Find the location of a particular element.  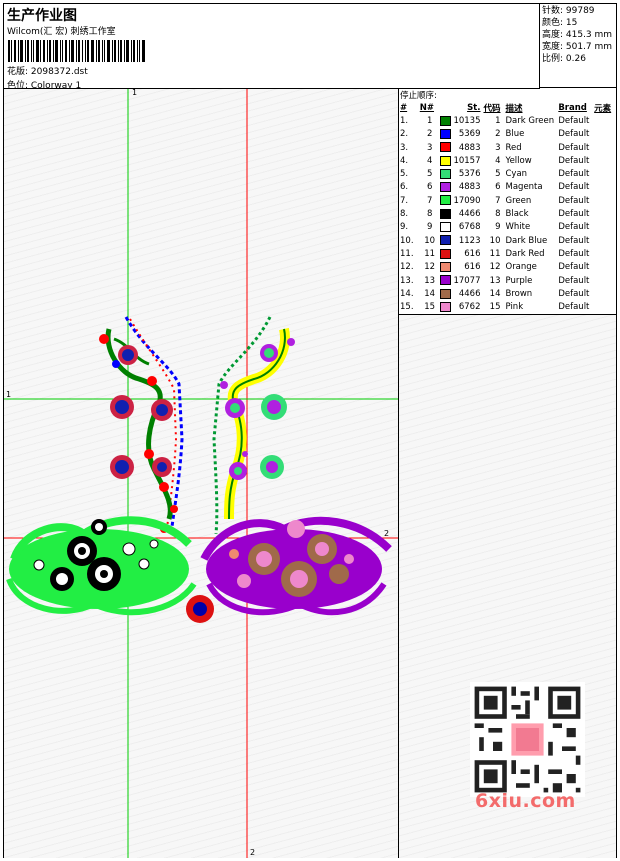

header-element: 元素 is located at coordinates (603, 108).